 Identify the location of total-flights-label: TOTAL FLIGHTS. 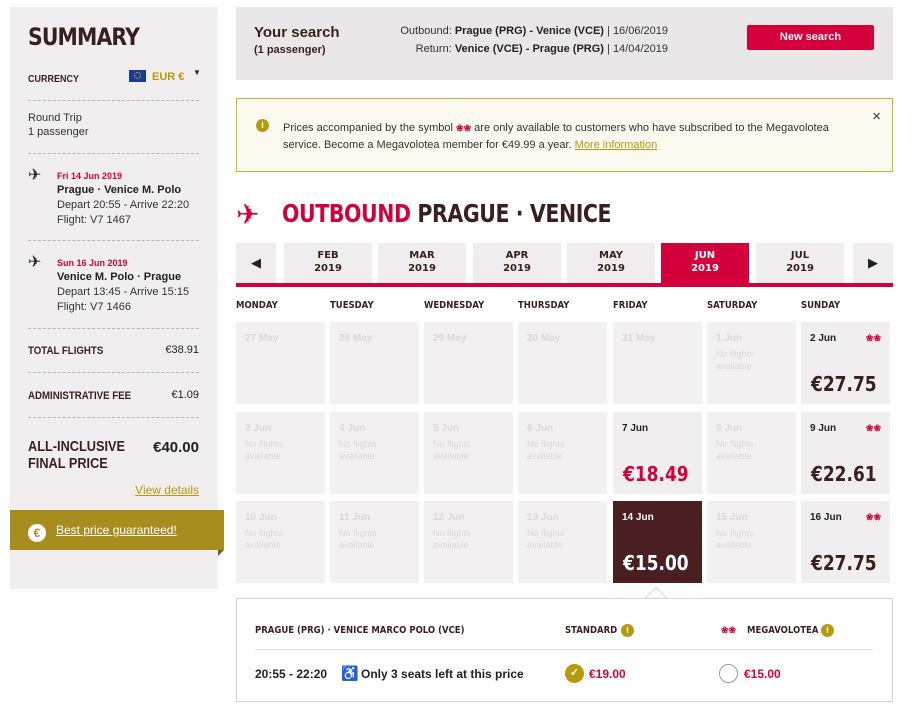
(66, 351).